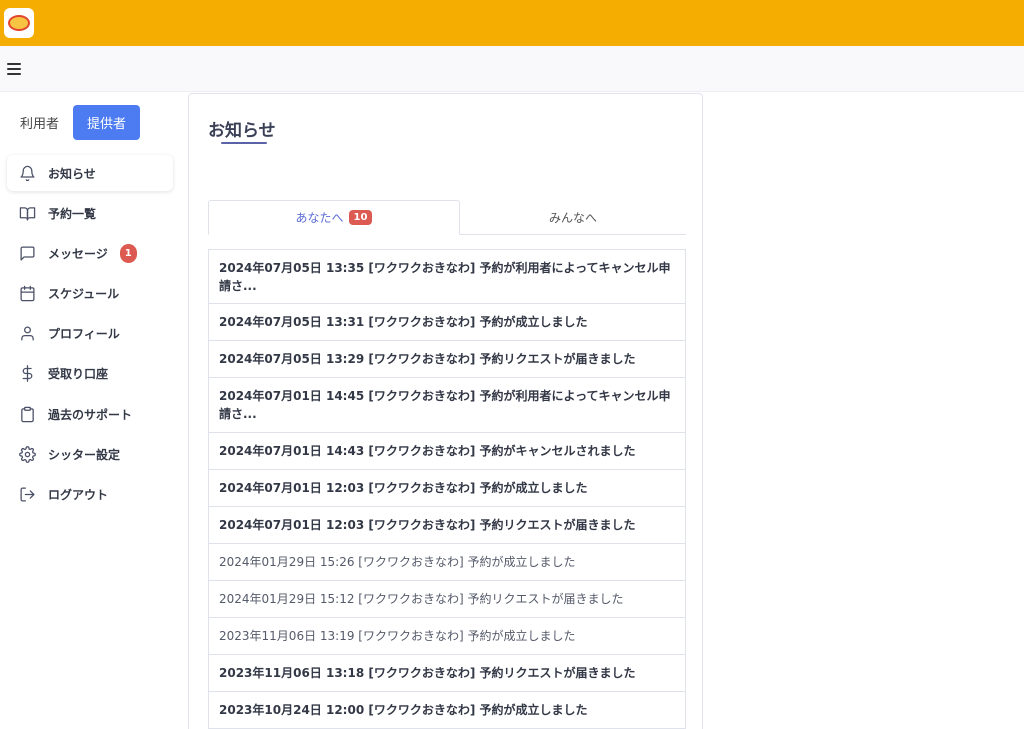 The image size is (1024, 729). I want to click on tab-for-everyone: みんなへ, so click(573, 217).